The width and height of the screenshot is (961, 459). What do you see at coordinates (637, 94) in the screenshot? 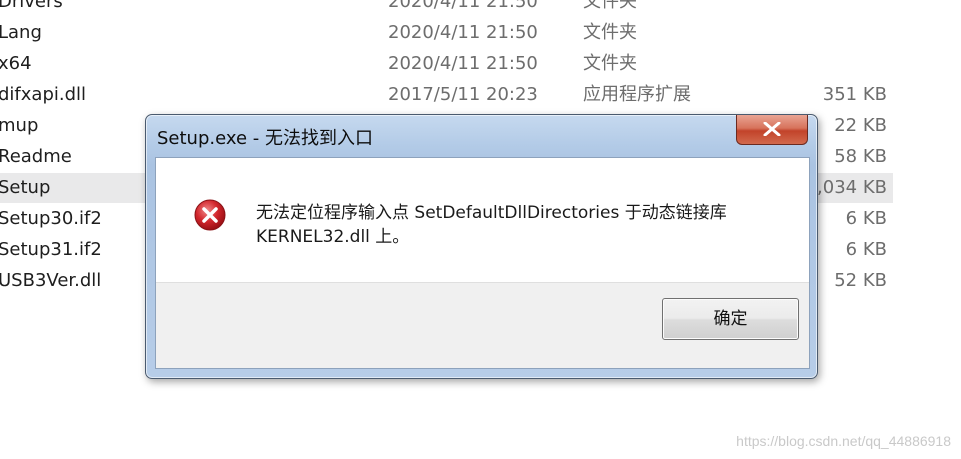
I see `file-type: 应用程序扩展` at bounding box center [637, 94].